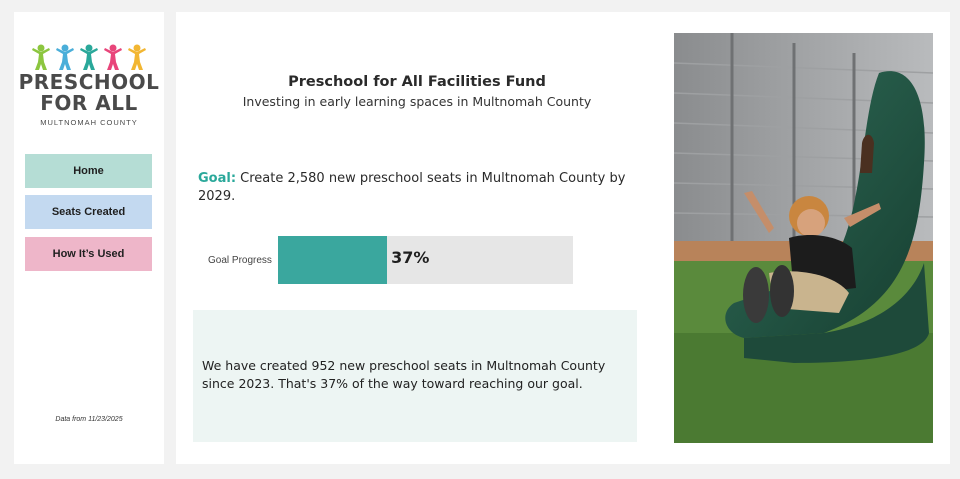 Image resolution: width=960 pixels, height=479 pixels. Describe the element at coordinates (217, 178) in the screenshot. I see `goal-label: Goal:` at that location.